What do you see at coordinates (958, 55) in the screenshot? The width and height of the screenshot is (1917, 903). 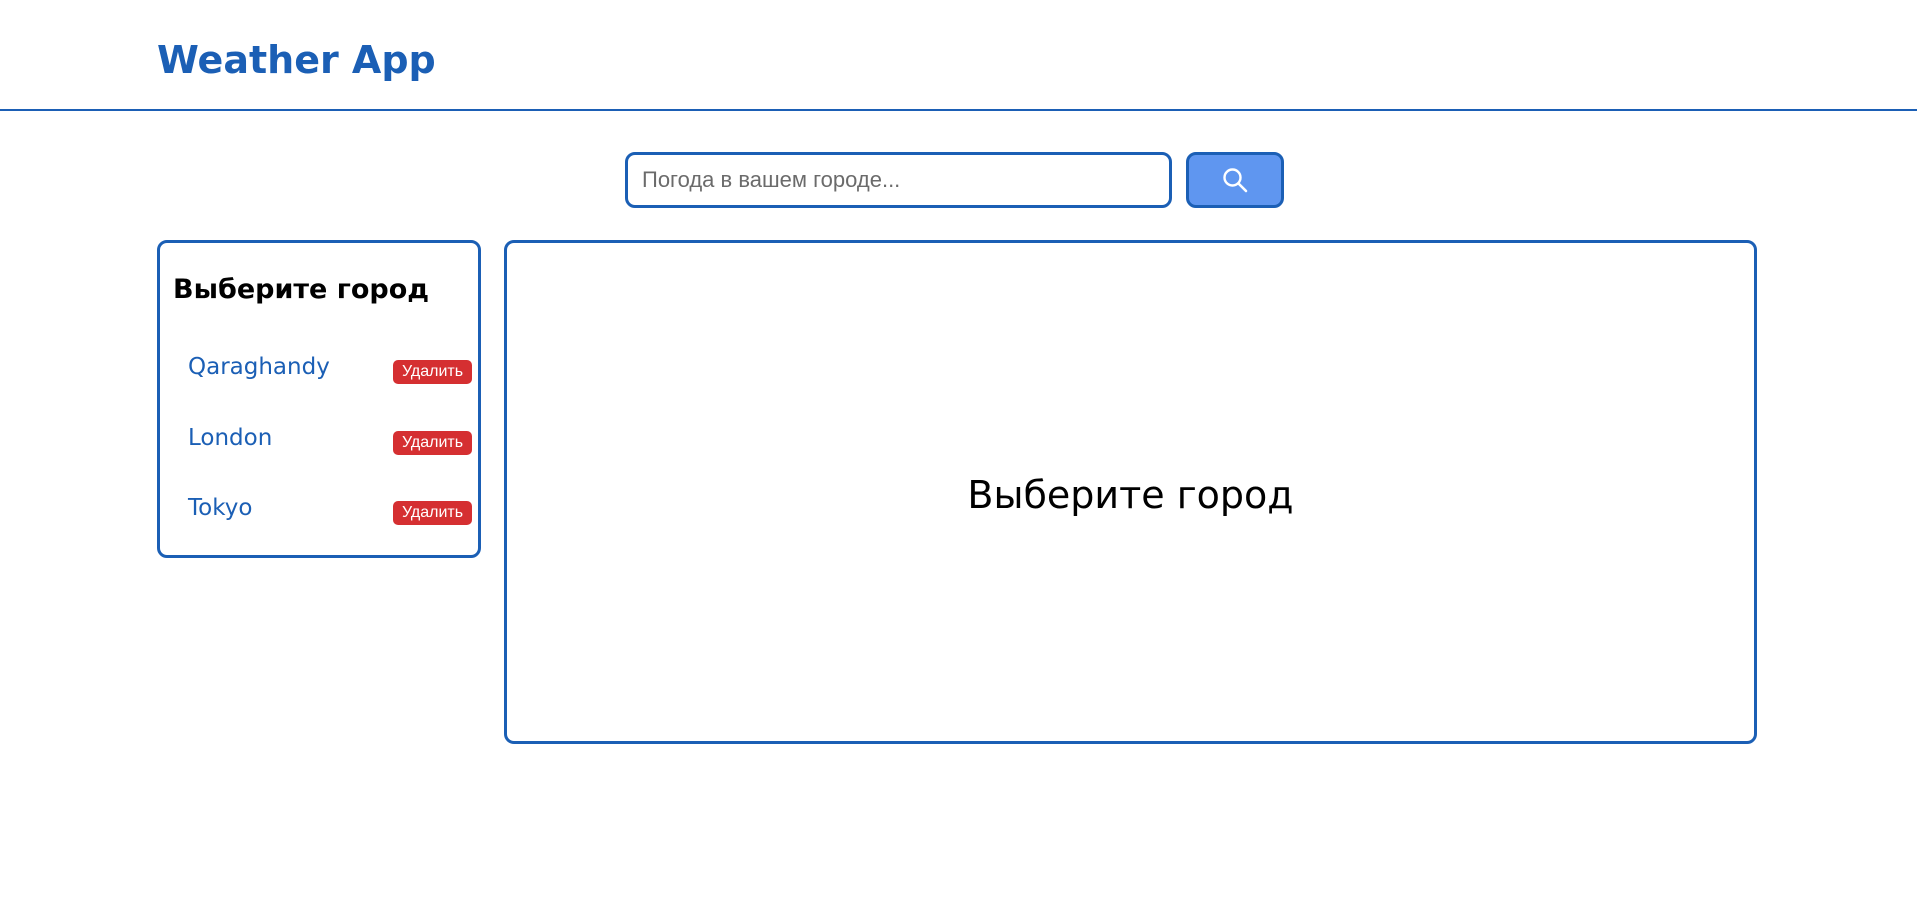 I see `app-header: Weather App` at bounding box center [958, 55].